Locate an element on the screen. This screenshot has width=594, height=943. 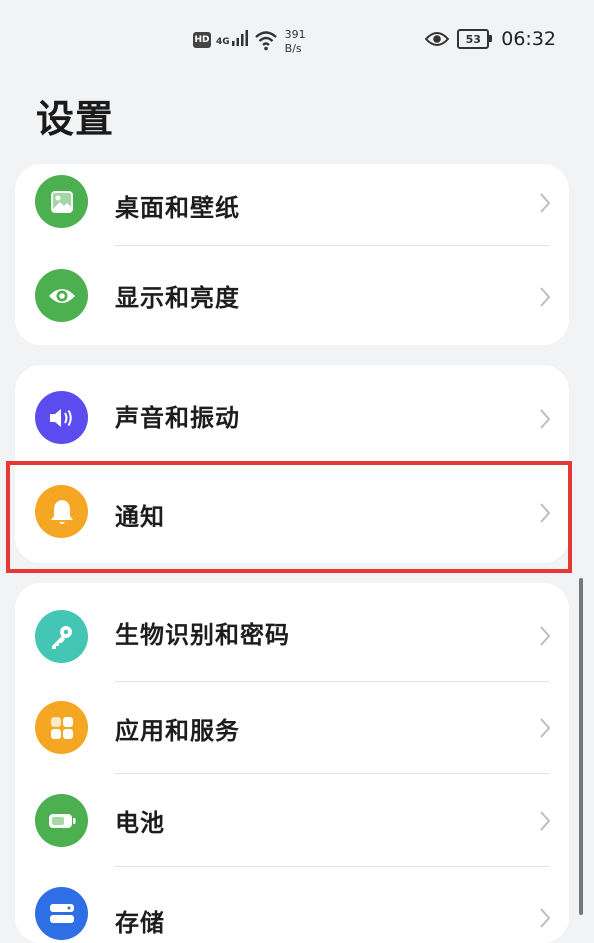
settings-item-label: 应用和服务 is located at coordinates (177, 730).